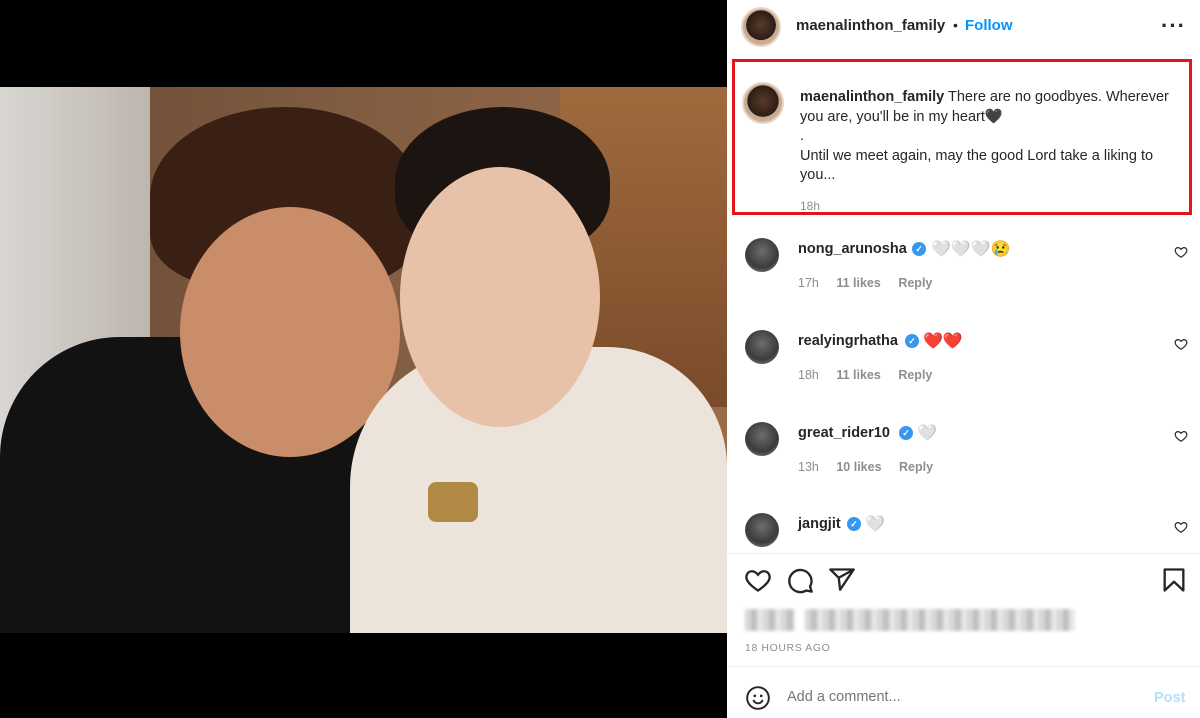 The width and height of the screenshot is (1200, 718). I want to click on comment-input, so click(952, 697).